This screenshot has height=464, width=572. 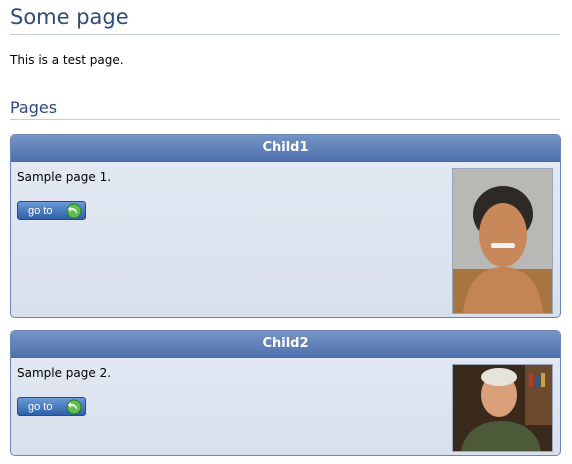 I want to click on card-description: Sample page 1., so click(x=64, y=177).